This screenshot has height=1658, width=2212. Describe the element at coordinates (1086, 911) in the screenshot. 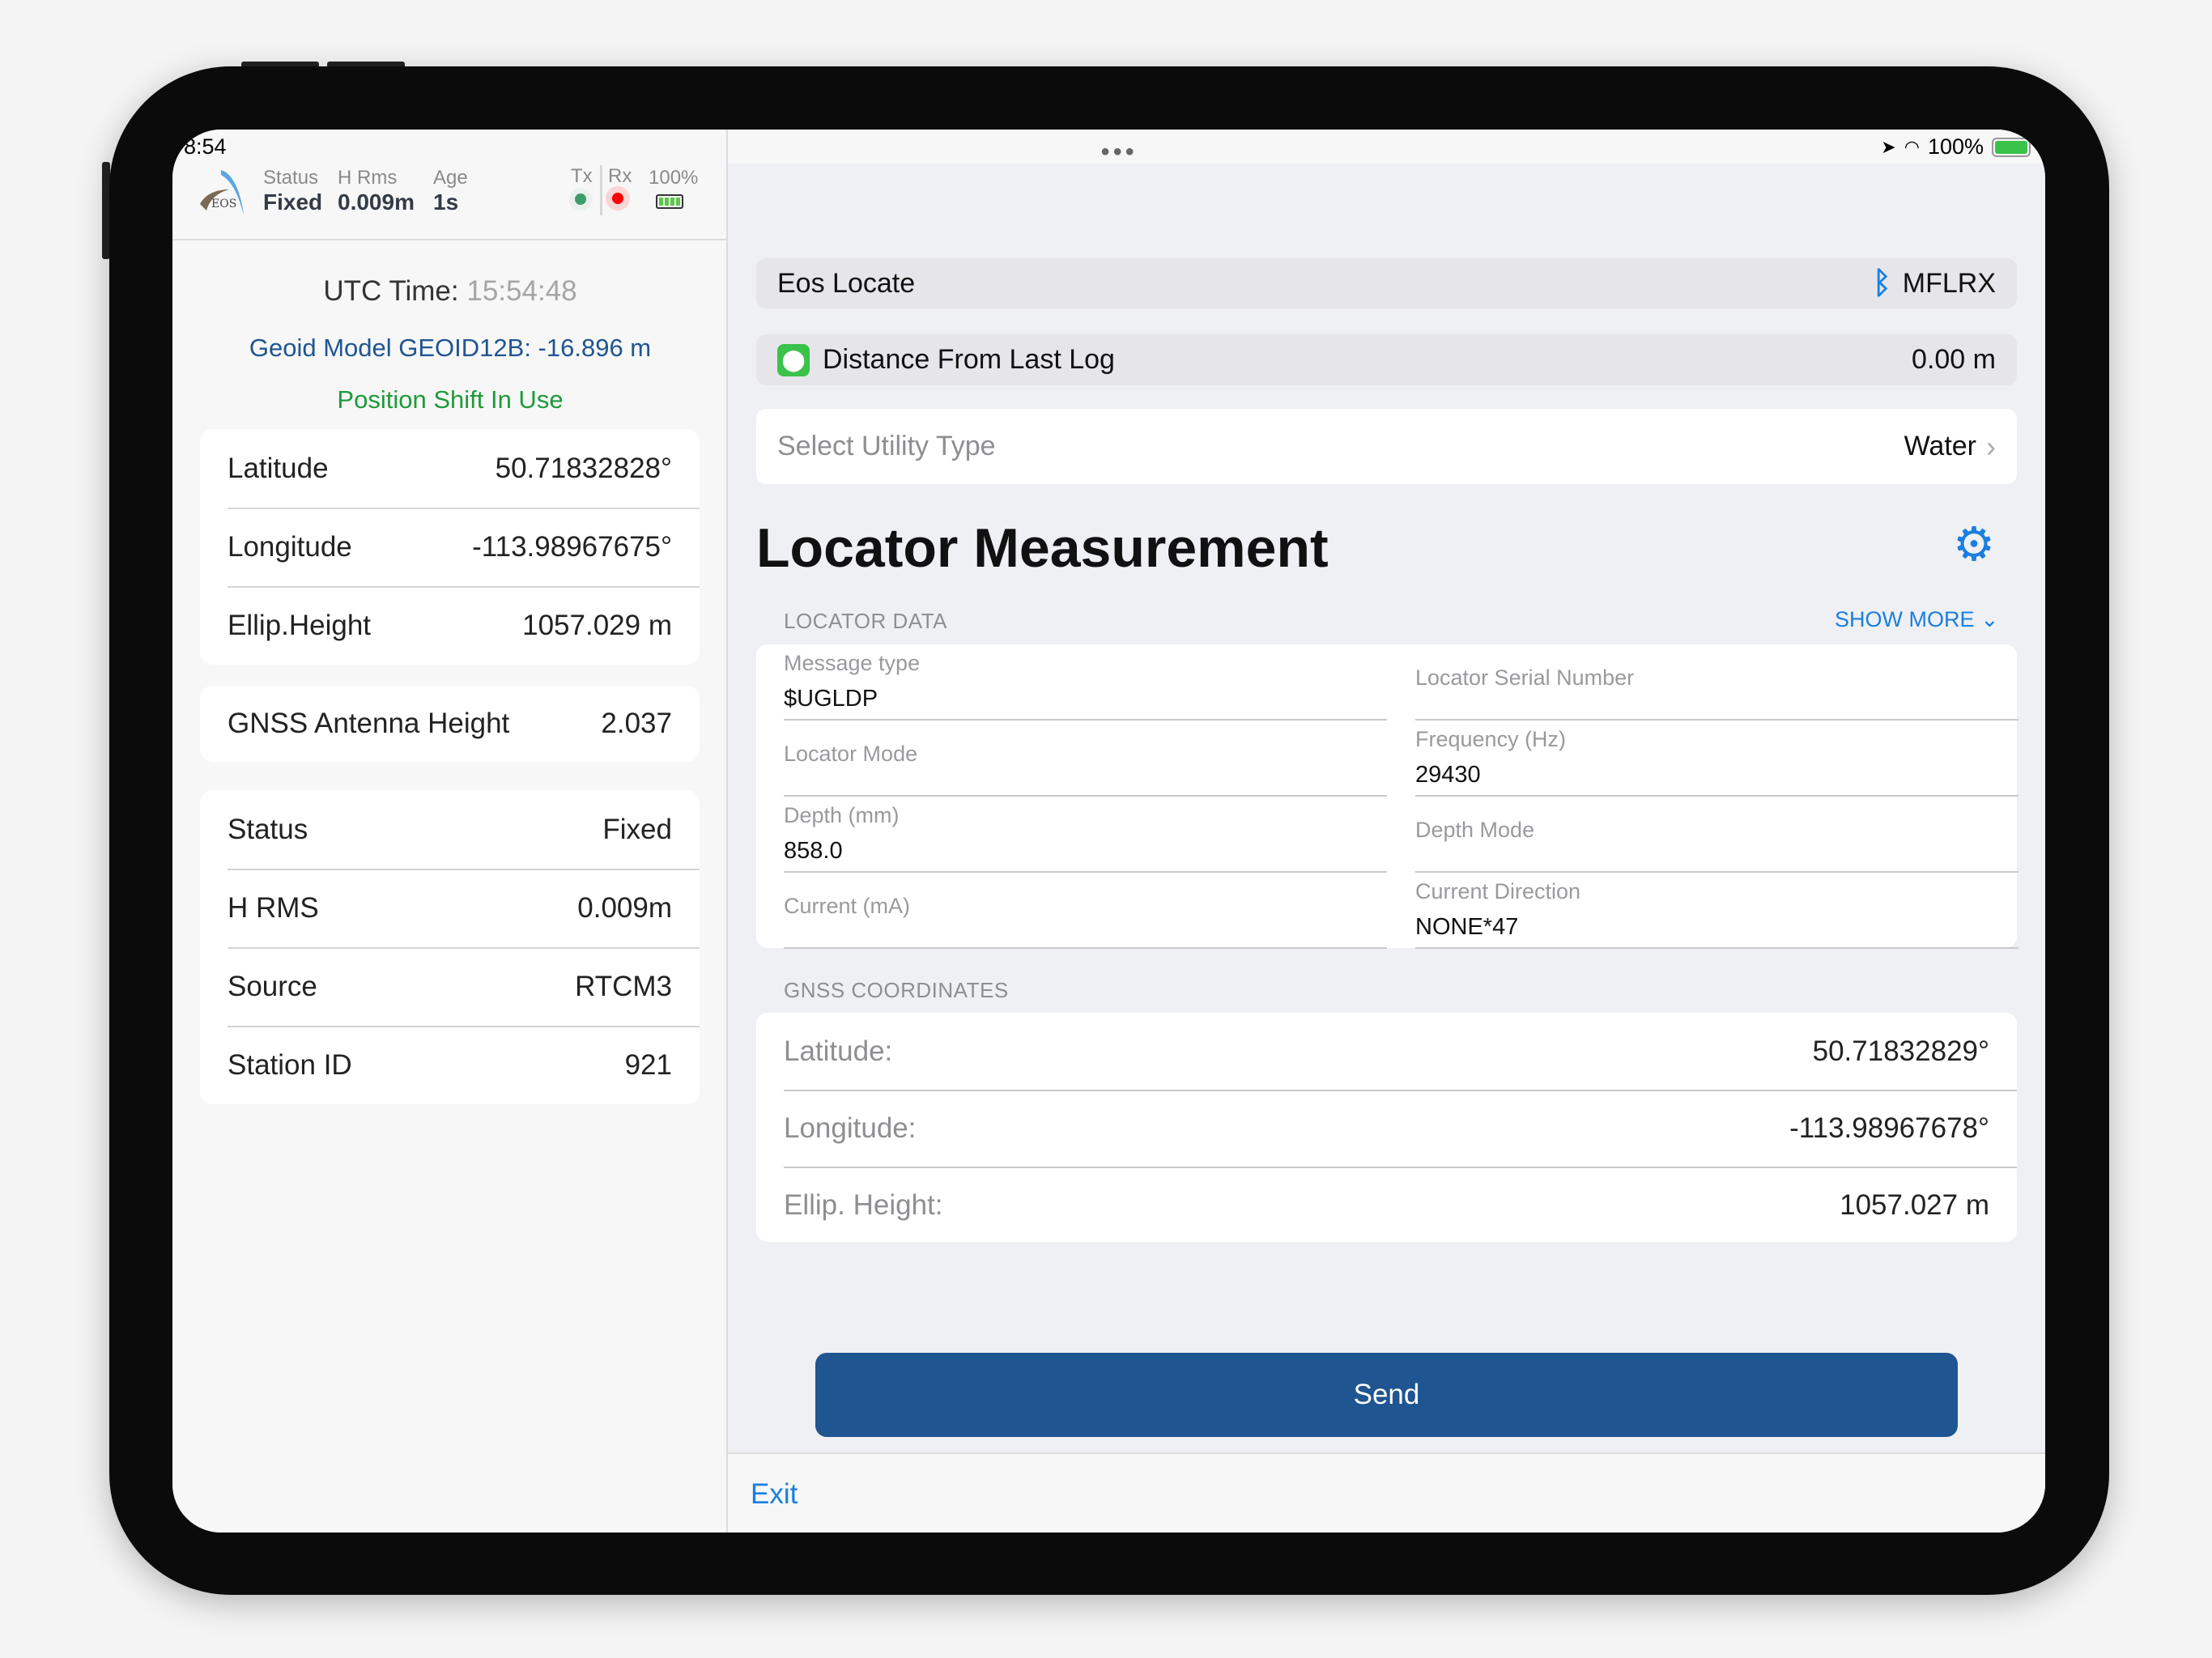

I see `current-field: Current (mA)` at that location.